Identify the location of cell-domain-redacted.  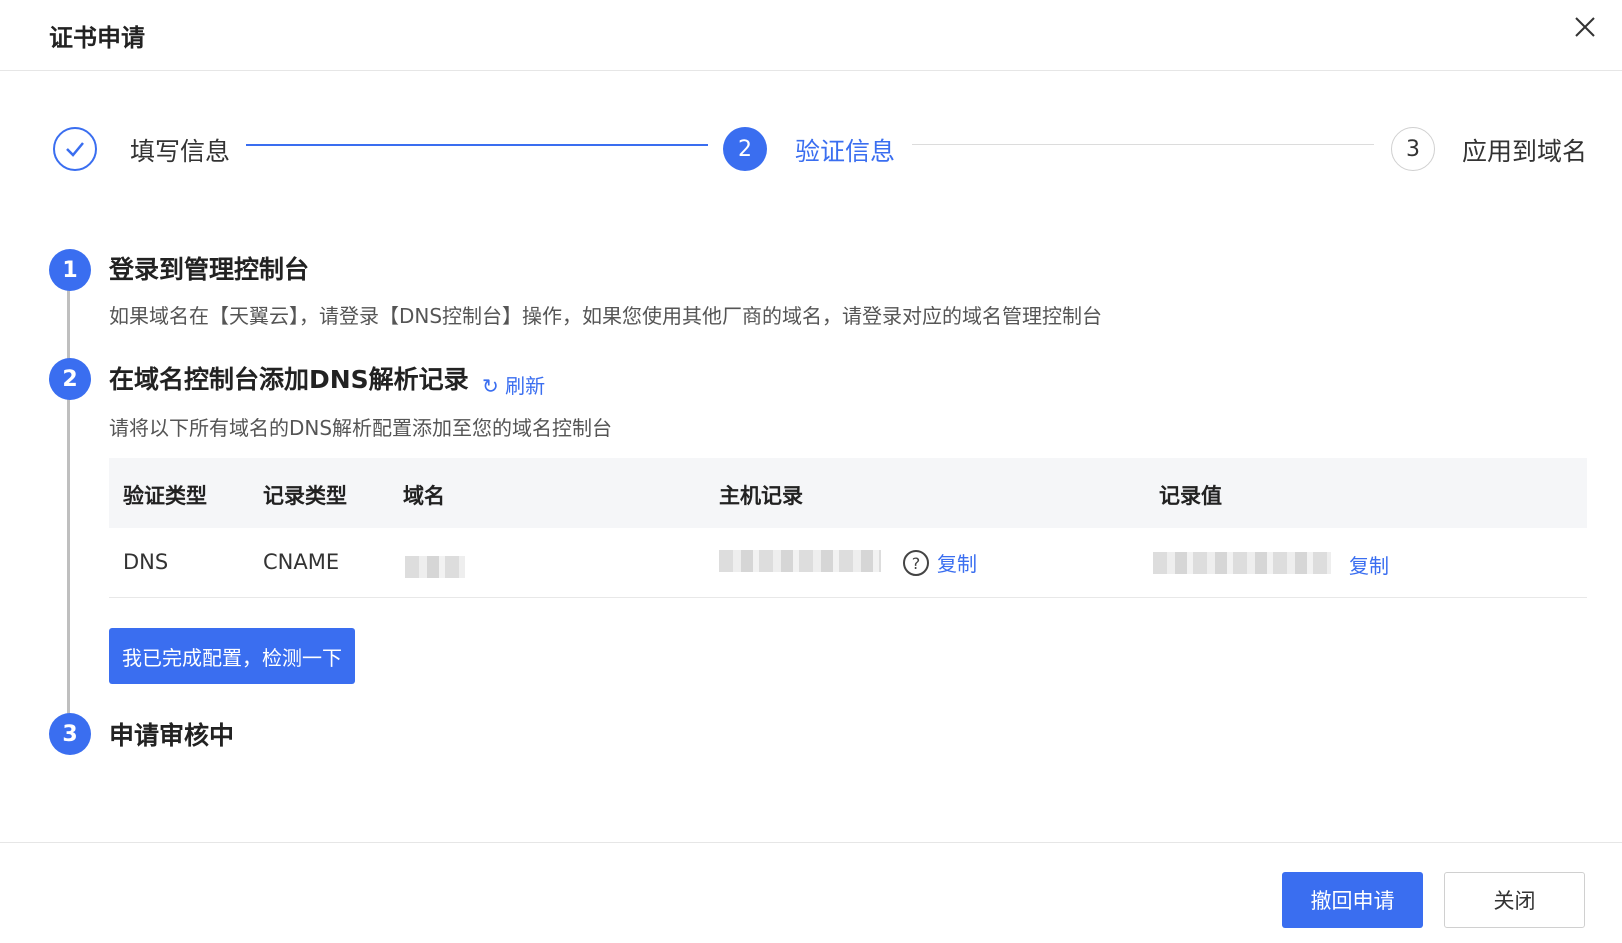
(435, 567).